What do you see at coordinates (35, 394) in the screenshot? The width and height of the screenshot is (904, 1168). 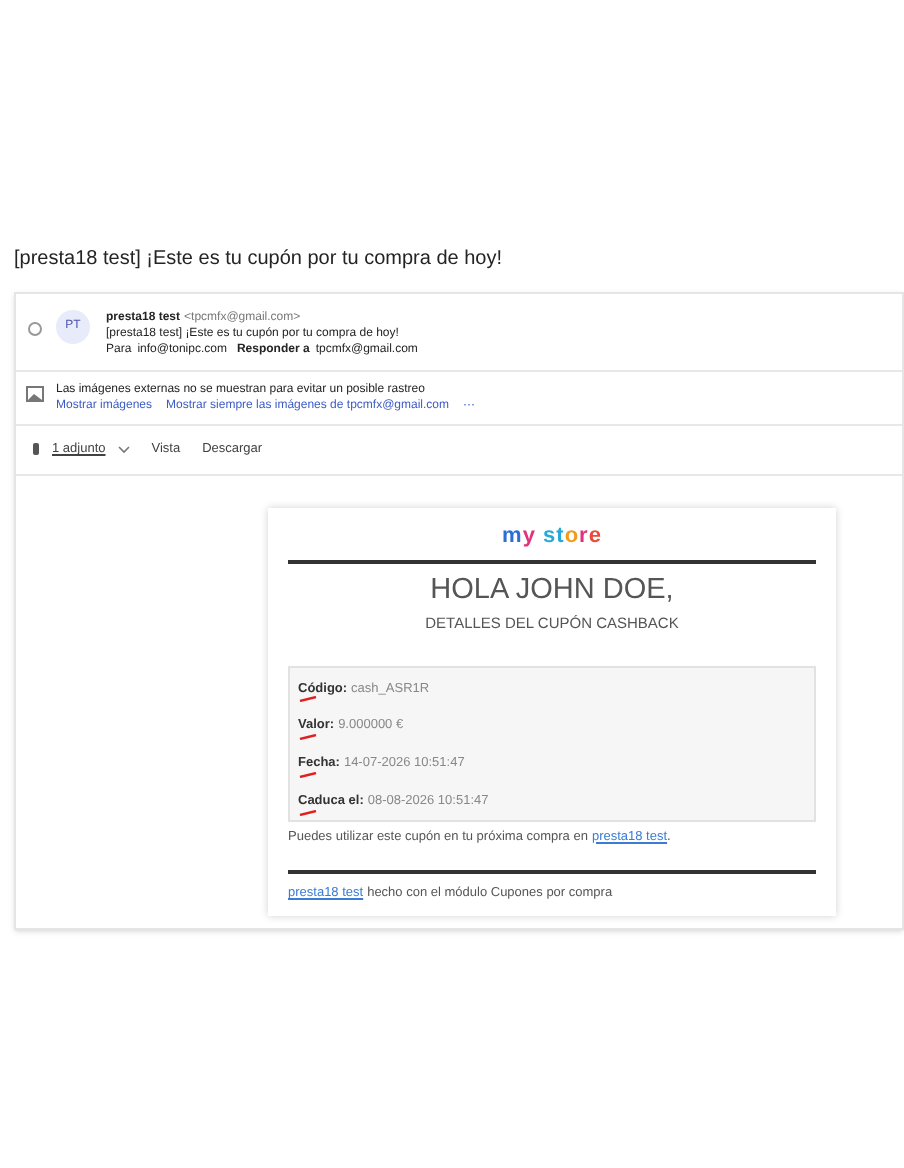 I see `image-icon` at bounding box center [35, 394].